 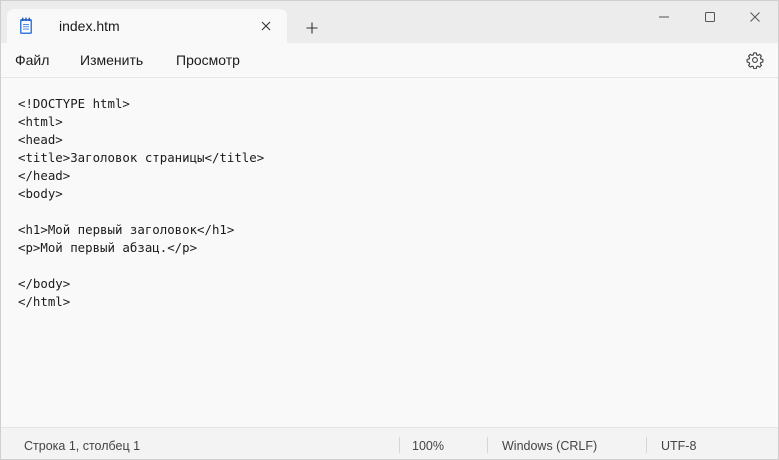 What do you see at coordinates (82, 446) in the screenshot?
I see `cursor-position: Строка 1, столбец 1` at bounding box center [82, 446].